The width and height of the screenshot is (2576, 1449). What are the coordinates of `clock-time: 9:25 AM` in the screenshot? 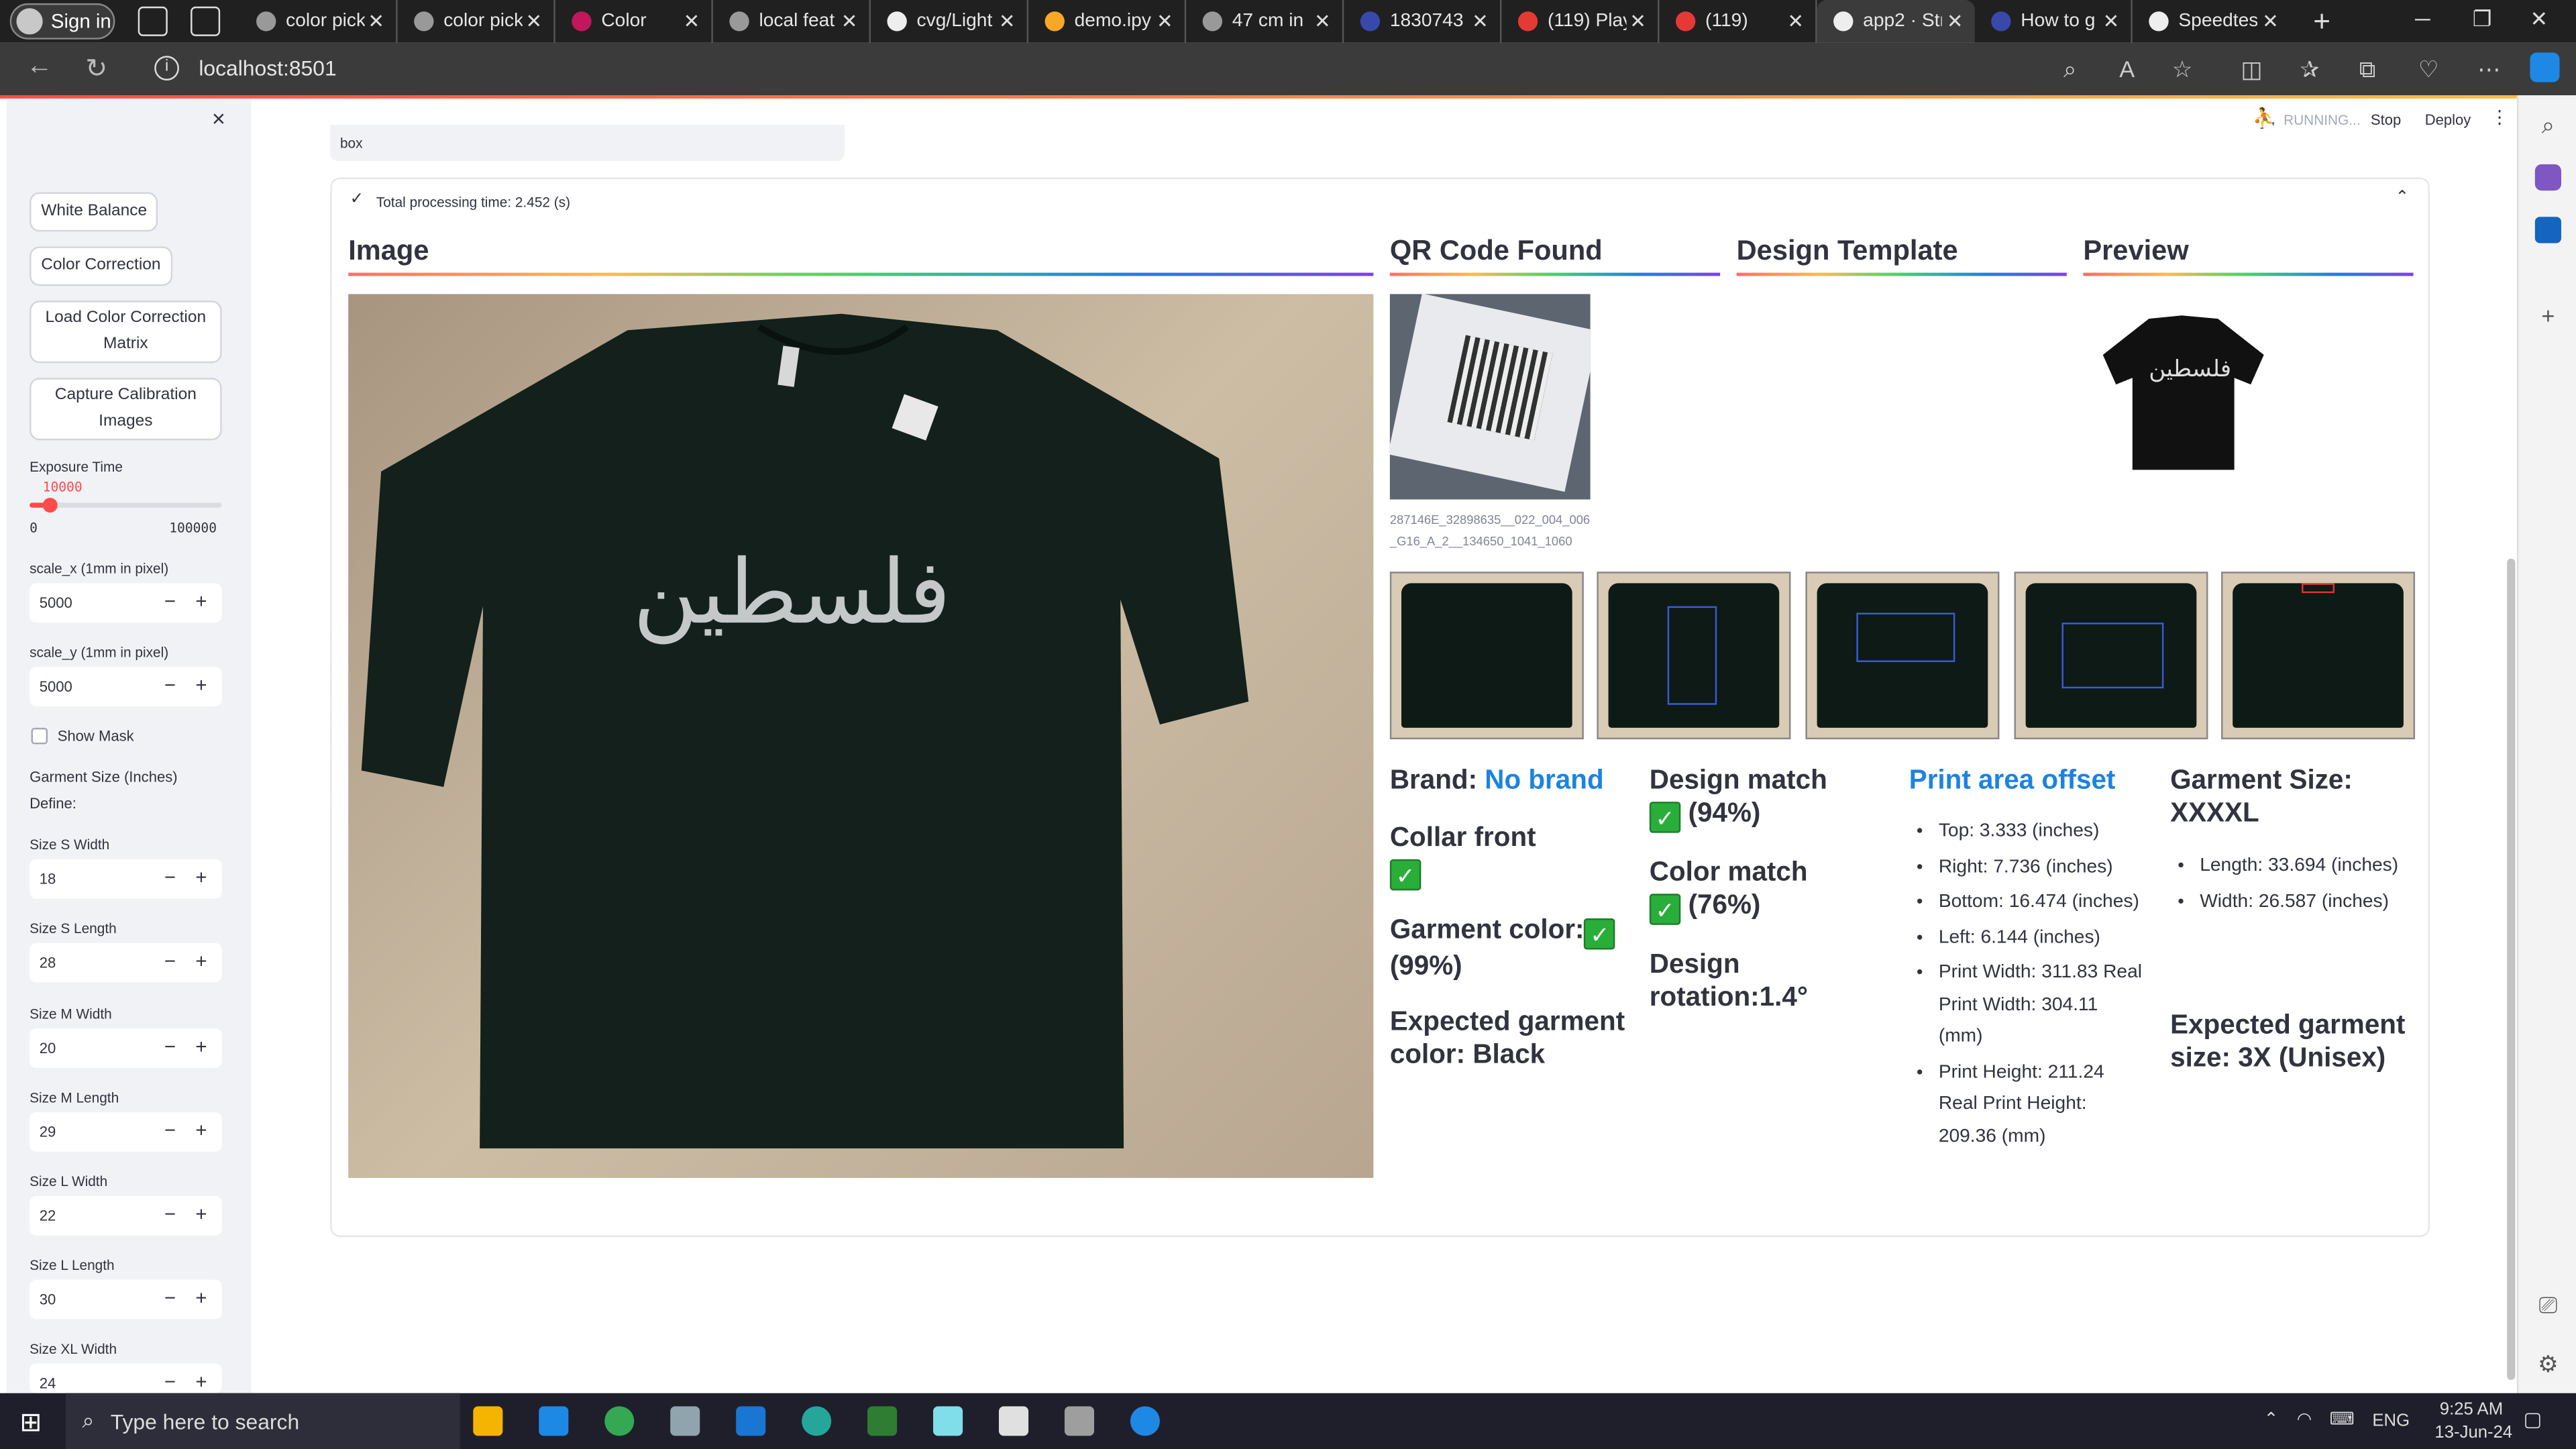 It's located at (2471, 1409).